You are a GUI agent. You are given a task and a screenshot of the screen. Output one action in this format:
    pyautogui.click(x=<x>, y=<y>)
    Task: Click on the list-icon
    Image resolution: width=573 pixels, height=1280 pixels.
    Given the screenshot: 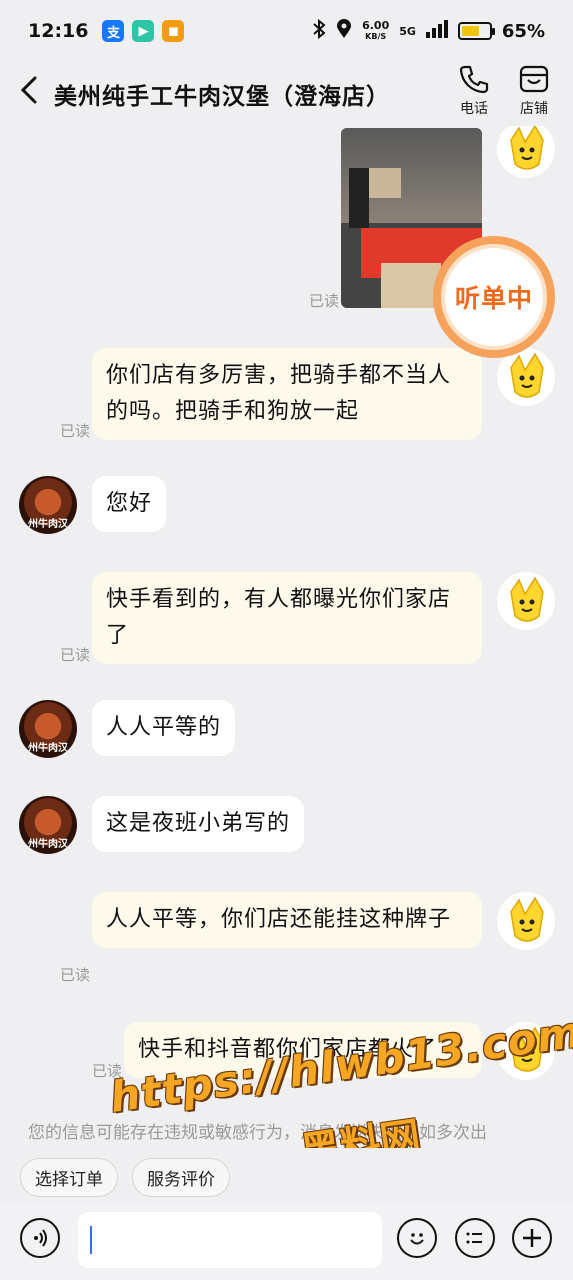 What is the action you would take?
    pyautogui.click(x=474, y=1238)
    